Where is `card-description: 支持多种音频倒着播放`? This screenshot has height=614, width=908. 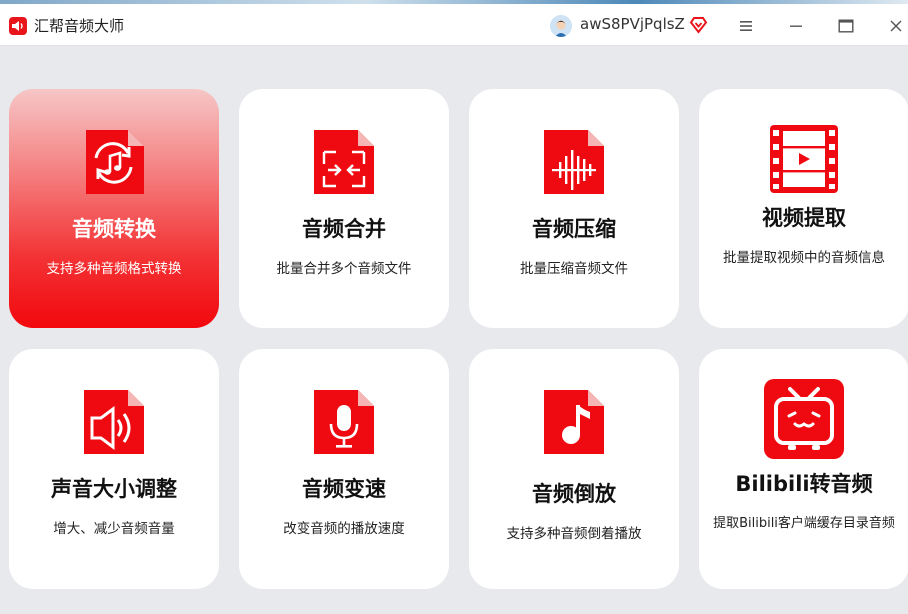
card-description: 支持多种音频倒着播放 is located at coordinates (574, 534).